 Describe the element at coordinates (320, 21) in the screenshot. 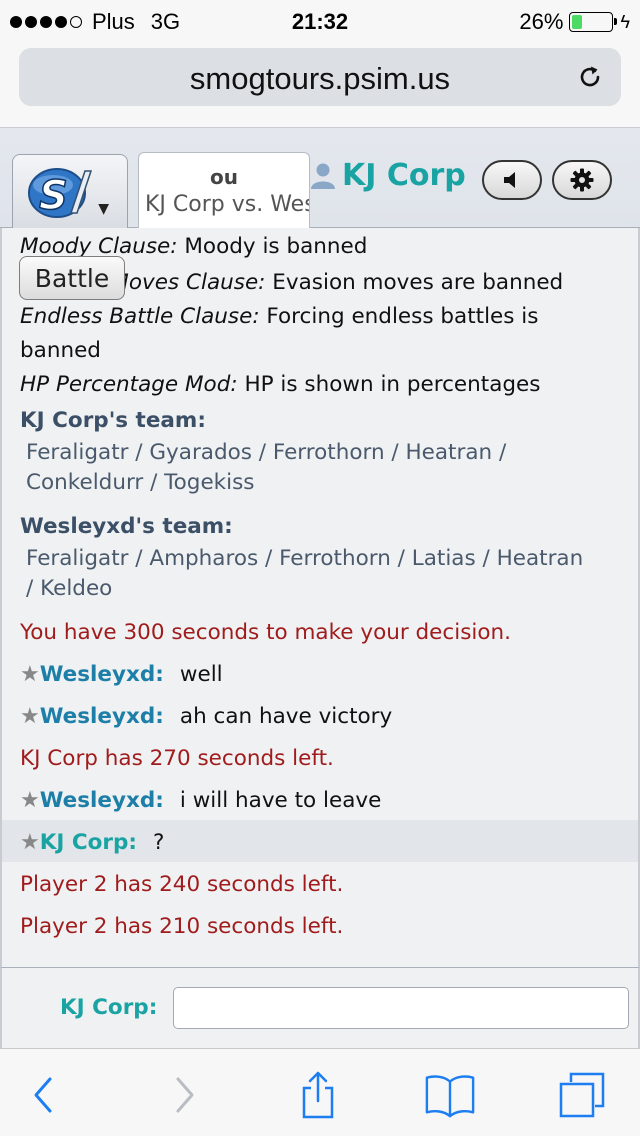

I see `status-bar: Plus 3G 21:32 26% ϟ` at that location.